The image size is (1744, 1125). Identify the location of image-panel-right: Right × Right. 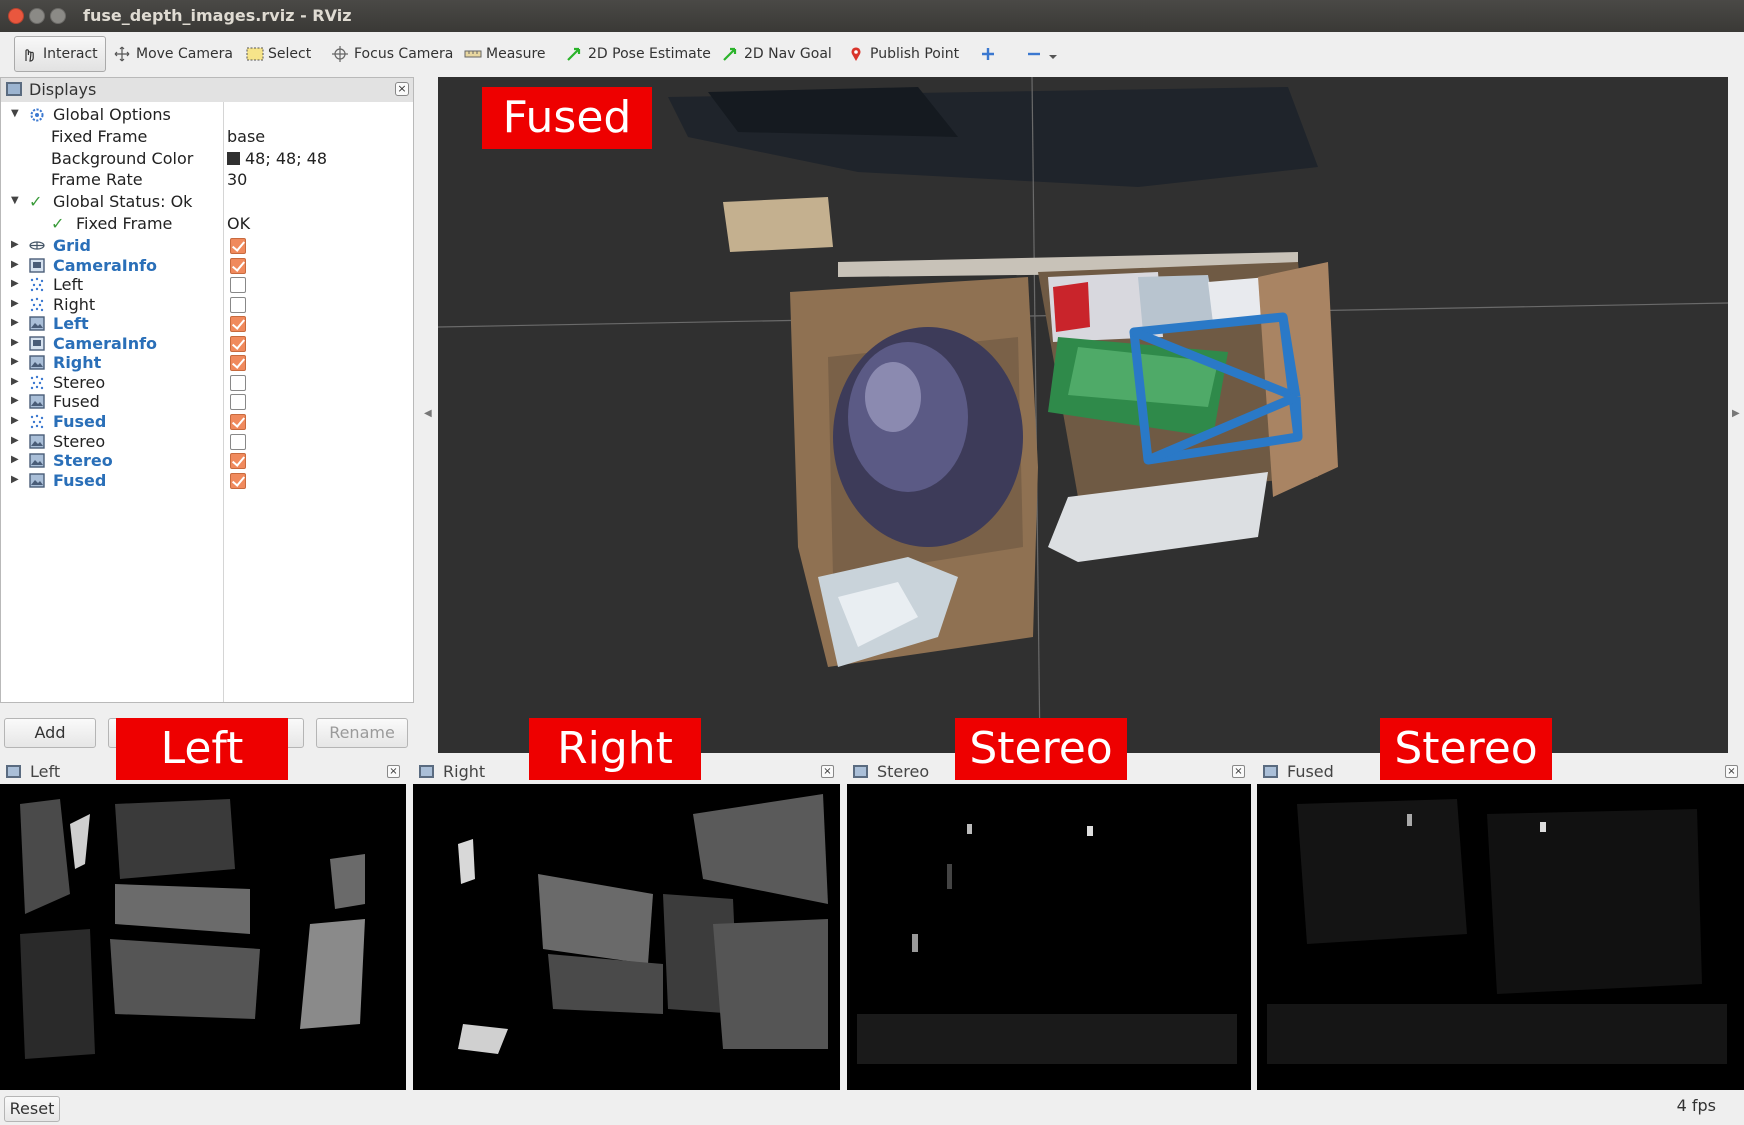
(626, 904).